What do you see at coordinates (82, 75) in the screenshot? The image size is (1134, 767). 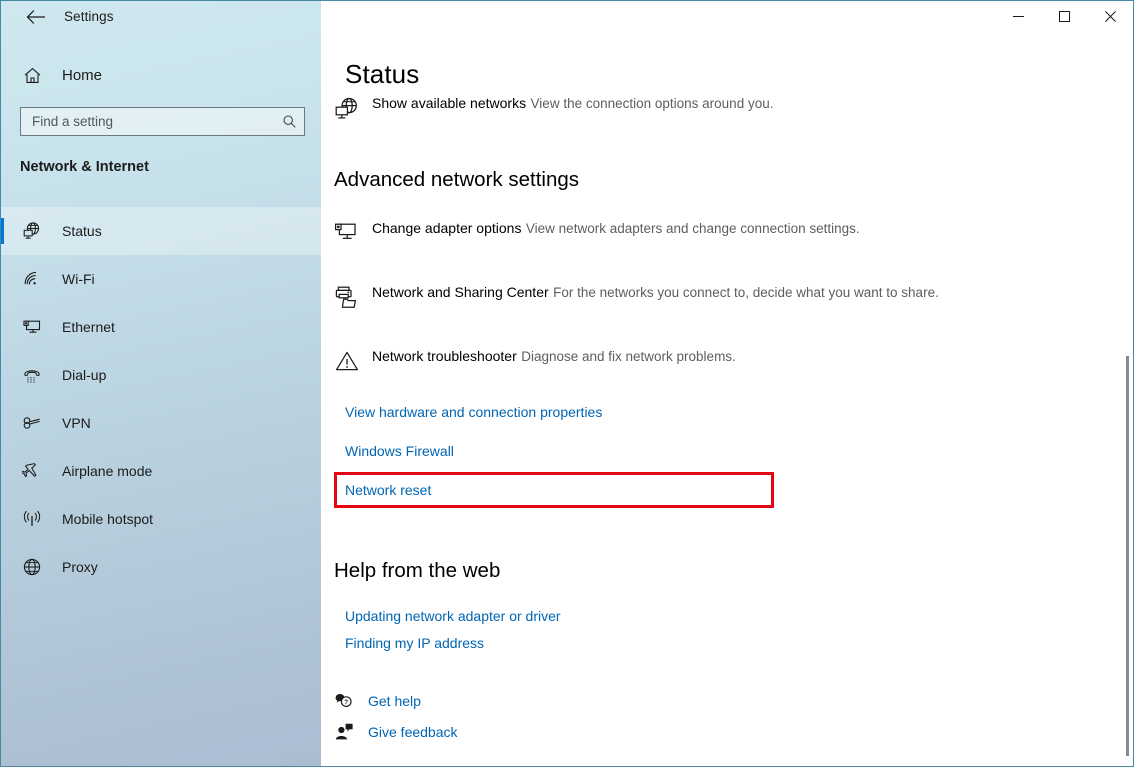 I see `sidebar-home-label: Home` at bounding box center [82, 75].